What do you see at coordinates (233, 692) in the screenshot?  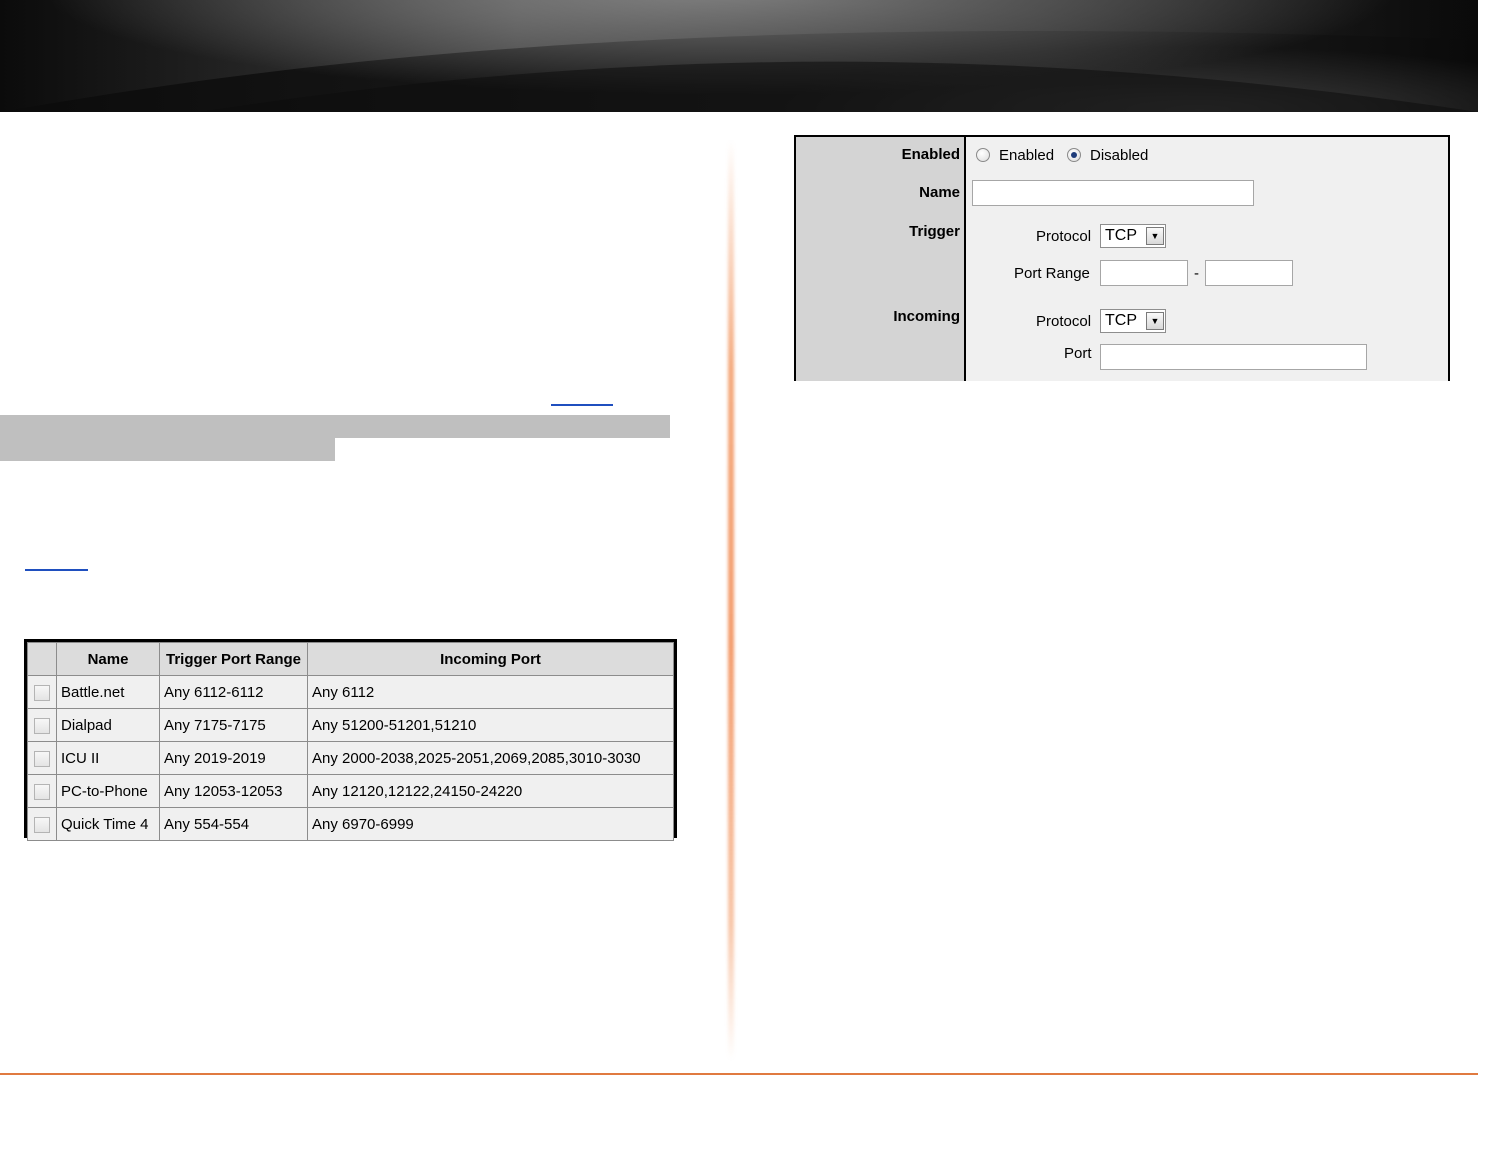 I see `trigger-port-cell: Any 6112-6112` at bounding box center [233, 692].